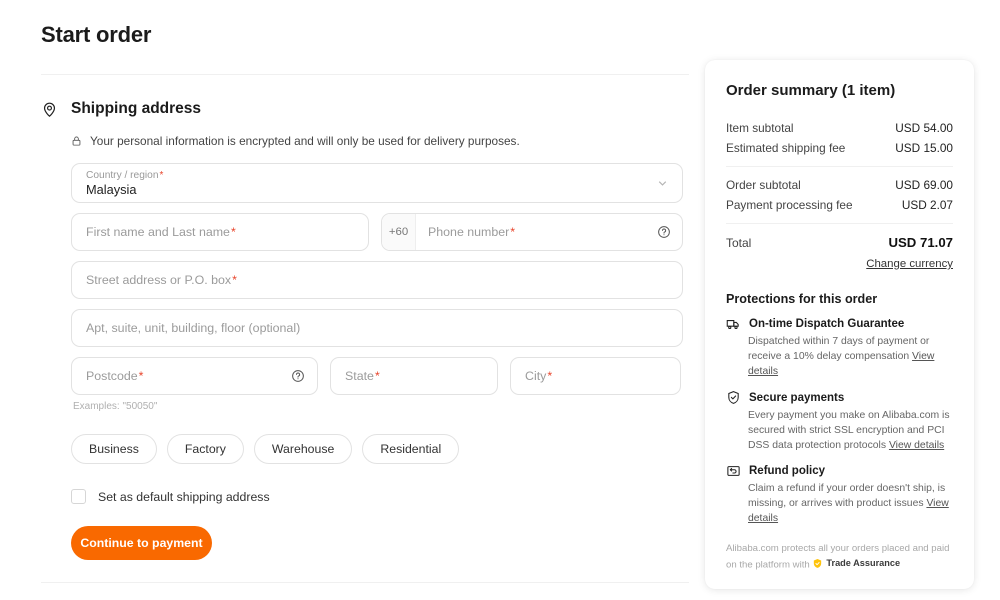 The height and width of the screenshot is (600, 1000). What do you see at coordinates (760, 128) in the screenshot?
I see `summary-label: Item subtotal` at bounding box center [760, 128].